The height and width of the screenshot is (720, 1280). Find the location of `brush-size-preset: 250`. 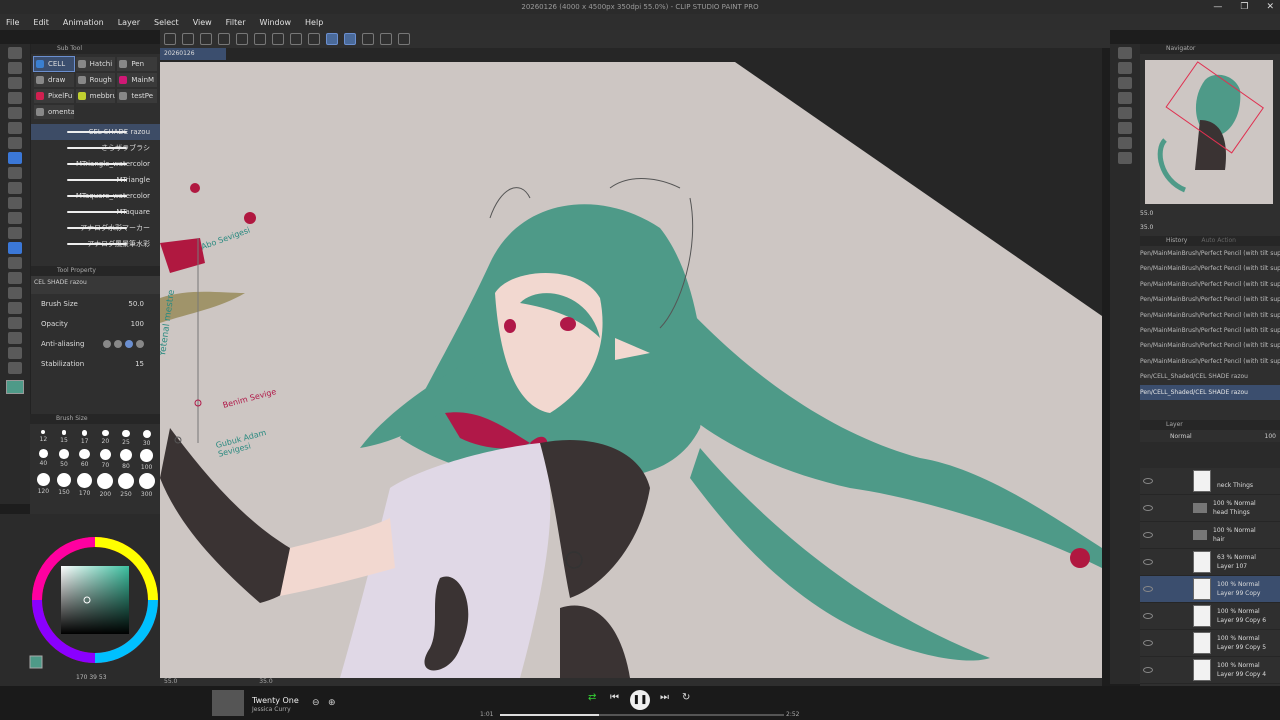

brush-size-preset: 250 is located at coordinates (126, 485).